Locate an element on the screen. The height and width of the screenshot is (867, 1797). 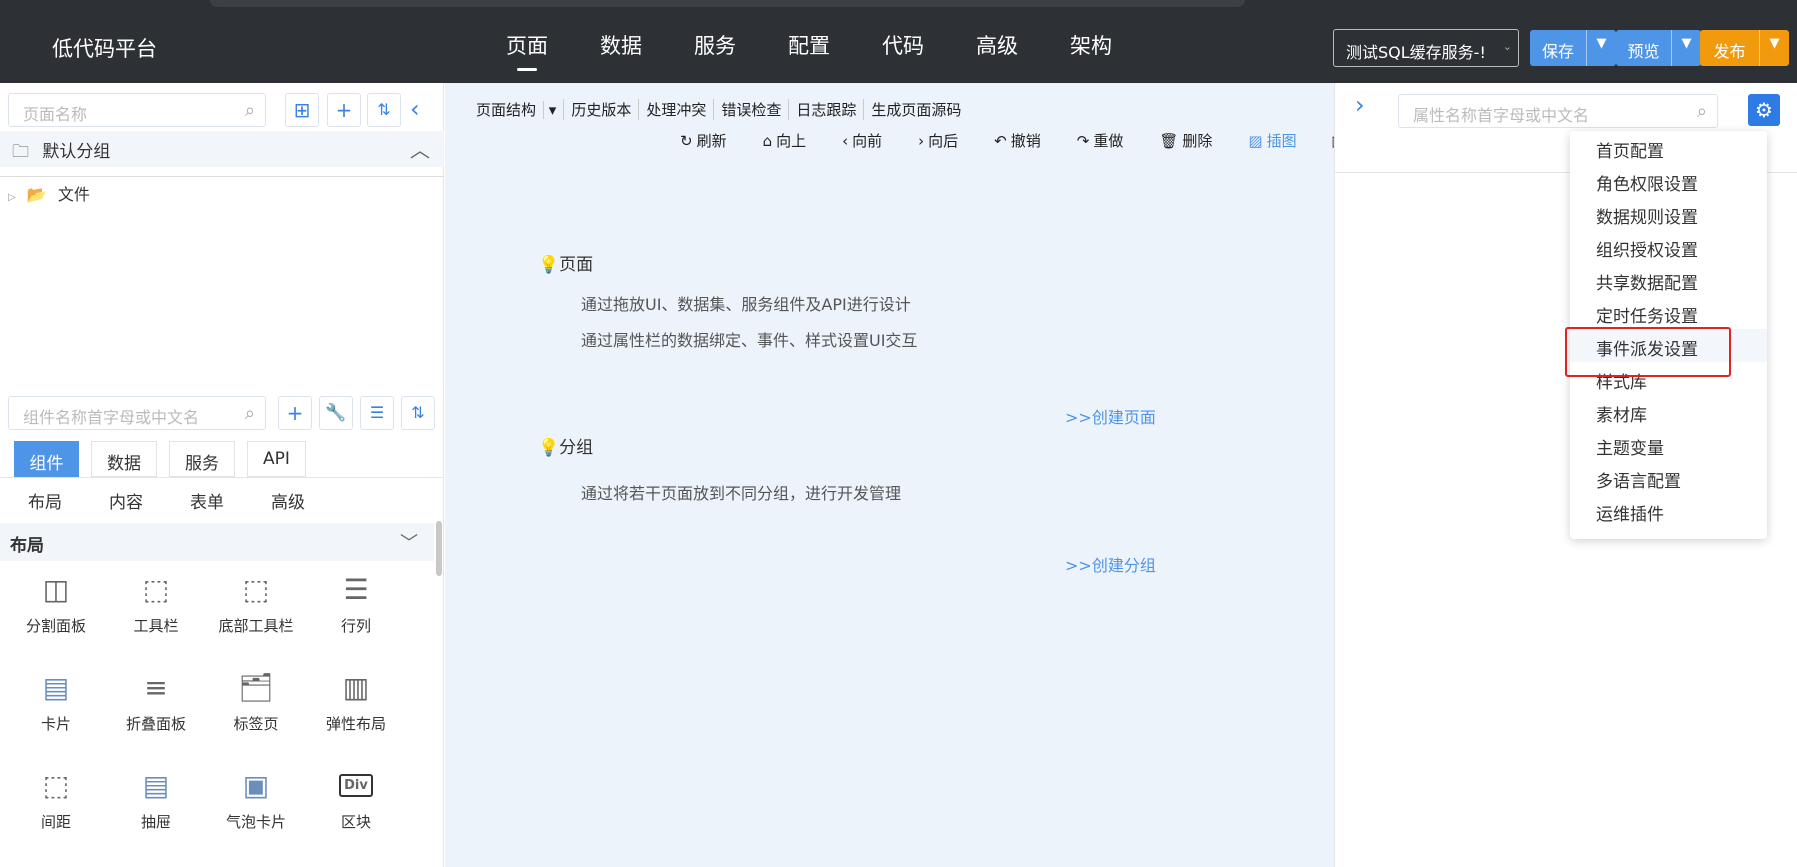
list-sort-icon: ☰ is located at coordinates (377, 413).